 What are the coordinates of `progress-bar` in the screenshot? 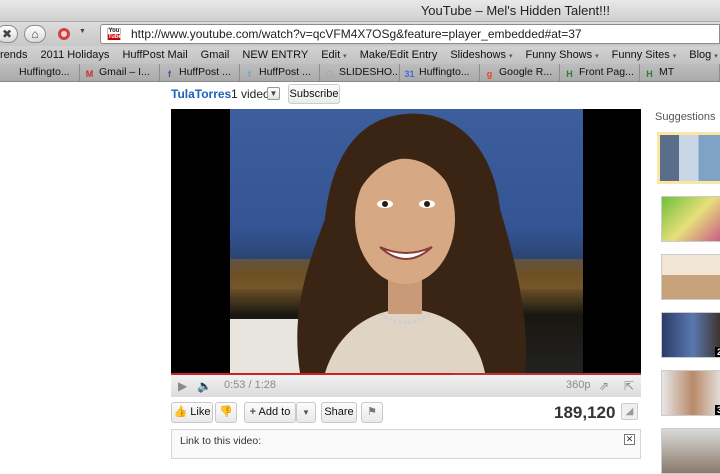 It's located at (312, 374).